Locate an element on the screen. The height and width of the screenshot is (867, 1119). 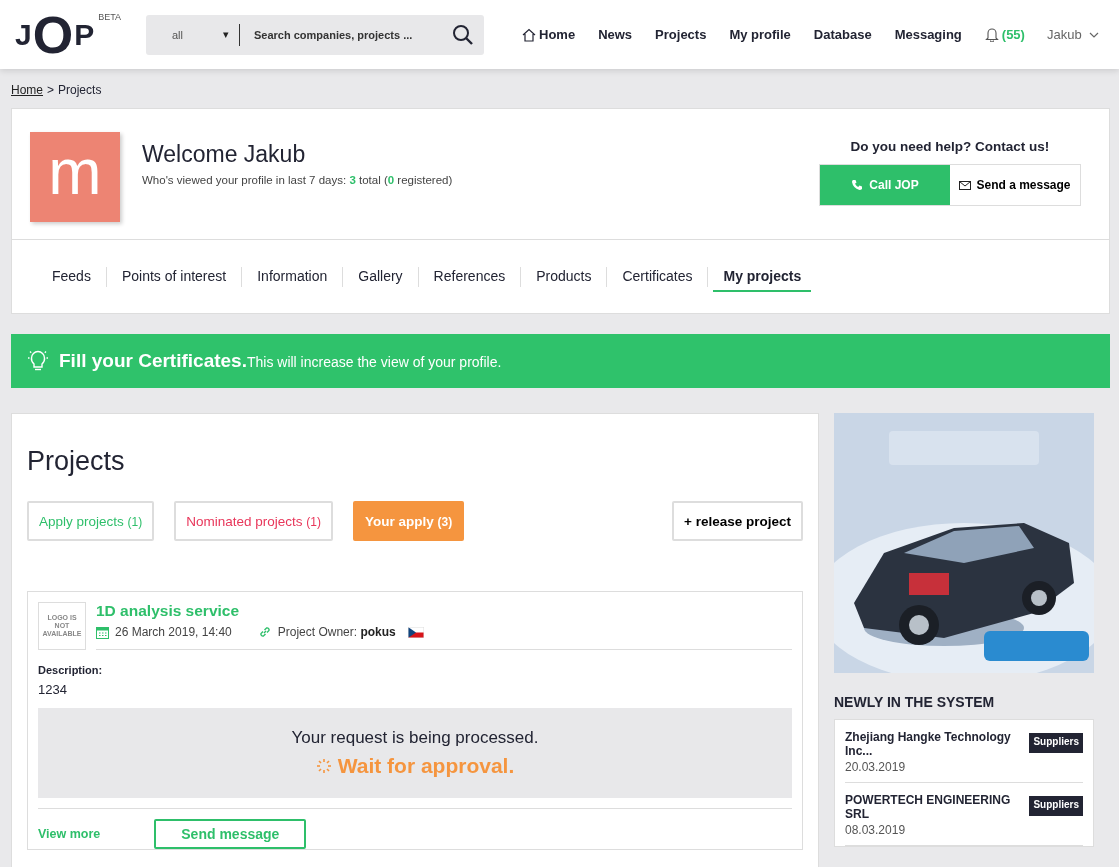
nav-link: My profile is located at coordinates (760, 34).